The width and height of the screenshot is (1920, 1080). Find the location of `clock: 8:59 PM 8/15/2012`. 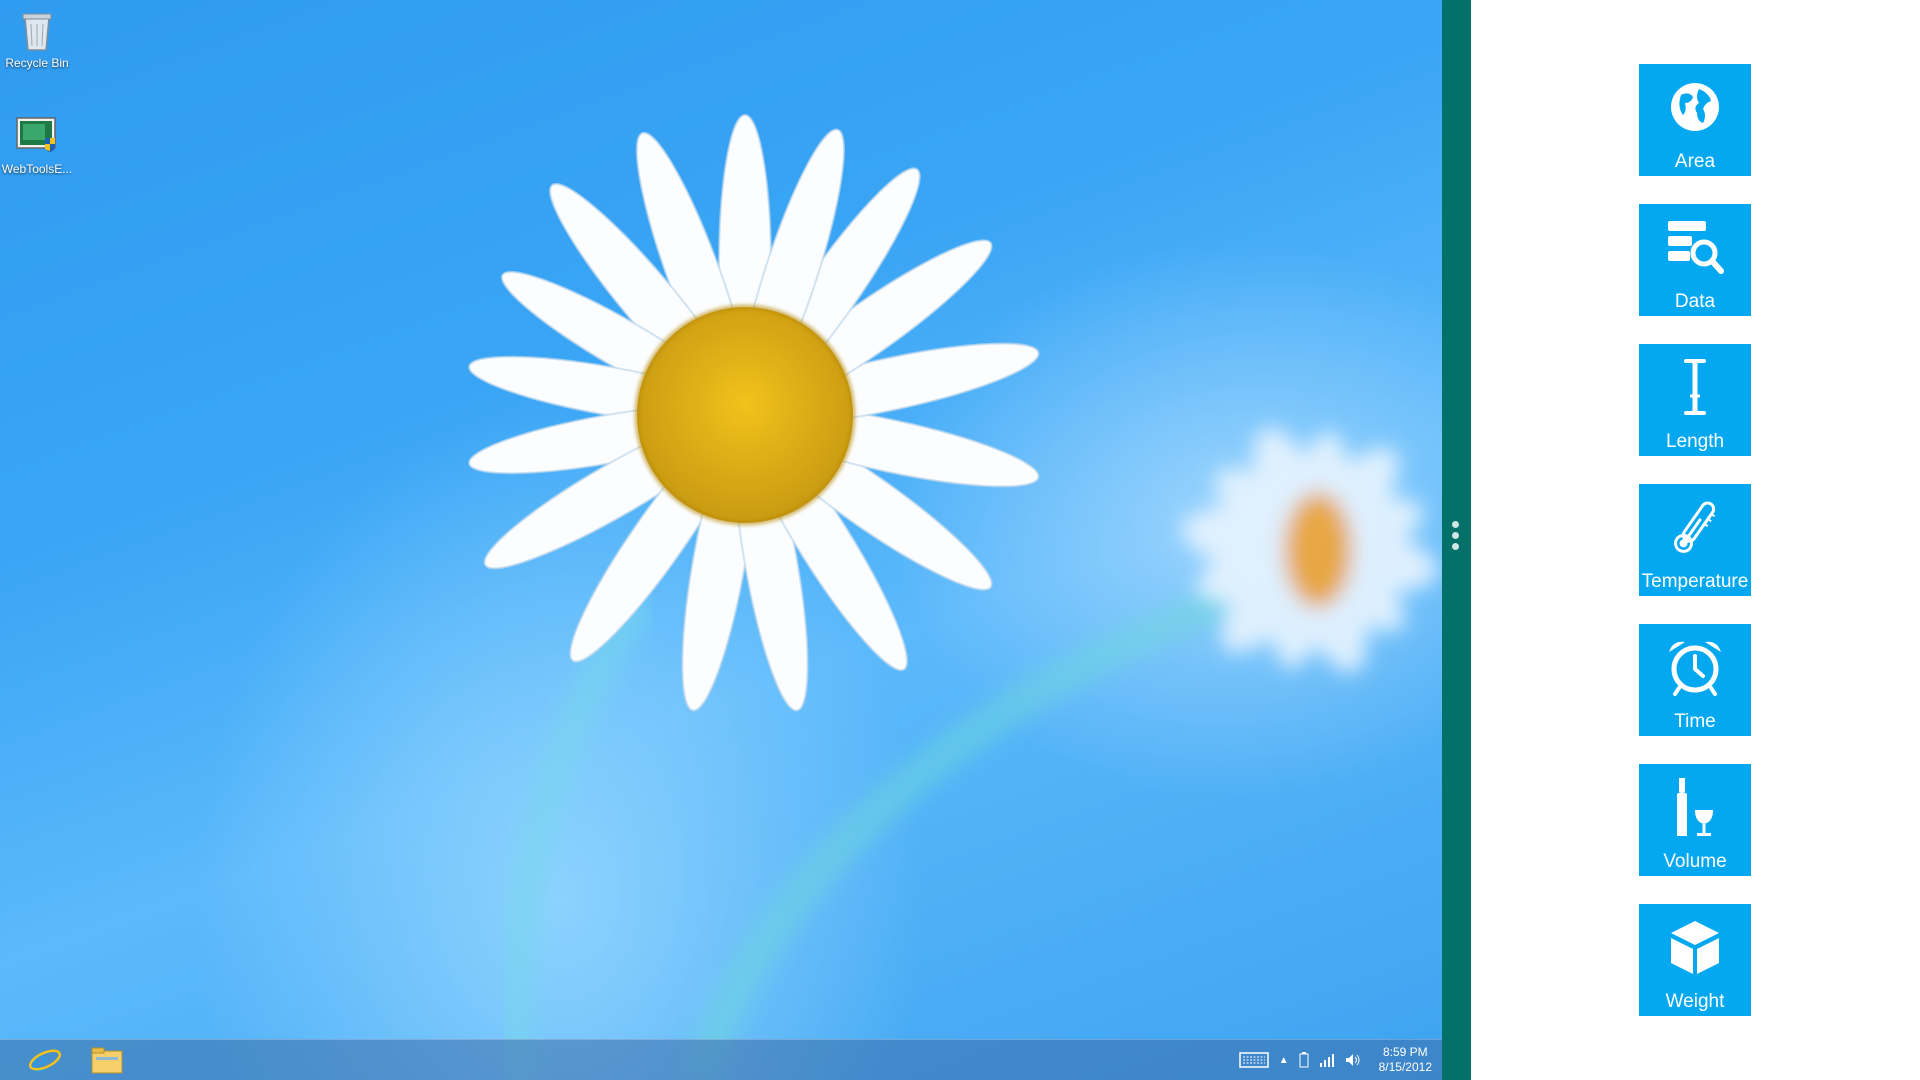

clock: 8:59 PM 8/15/2012 is located at coordinates (1405, 1060).